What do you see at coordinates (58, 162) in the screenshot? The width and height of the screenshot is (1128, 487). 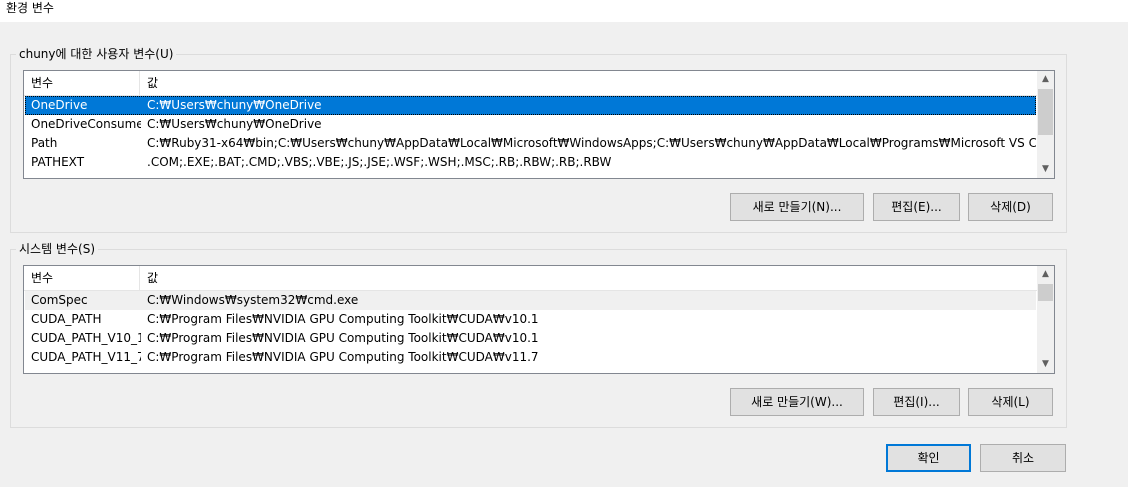 I see `variable-name: PATHEXT` at bounding box center [58, 162].